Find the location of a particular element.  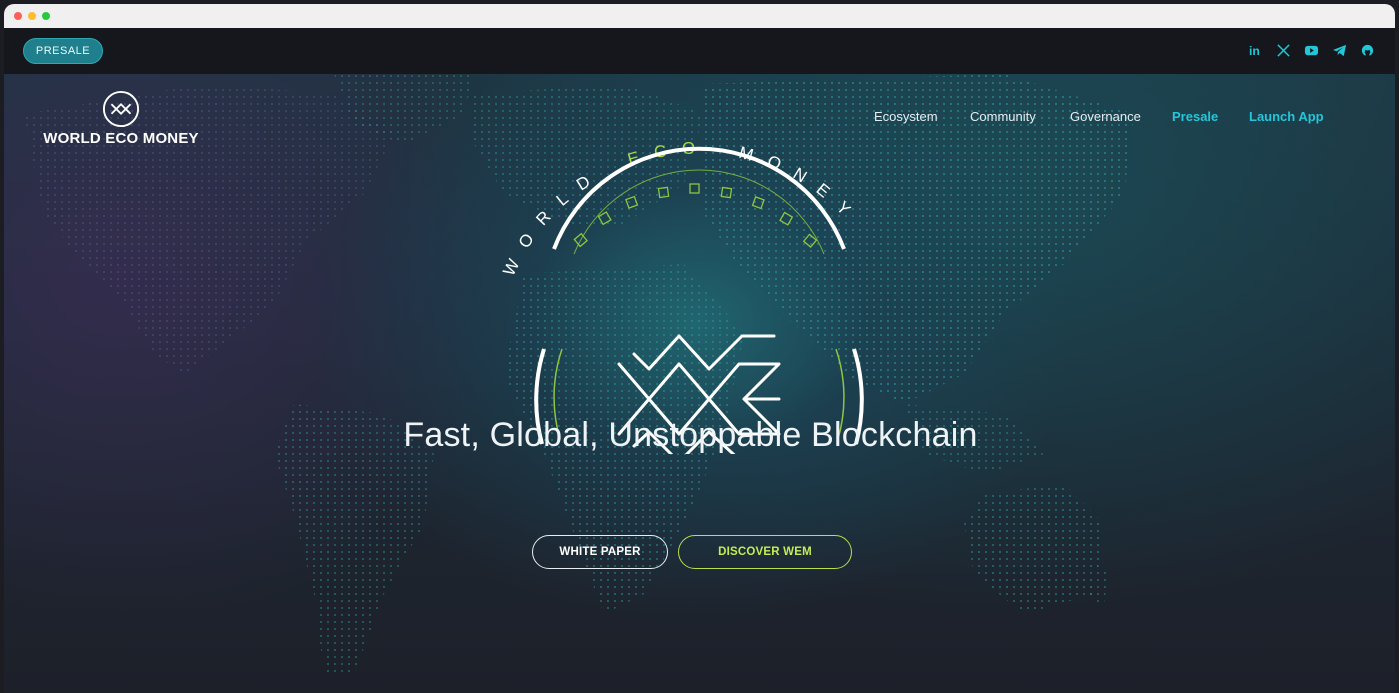

hero-headline: Fast, Global, Unstoppable Blockchain is located at coordinates (690, 435).